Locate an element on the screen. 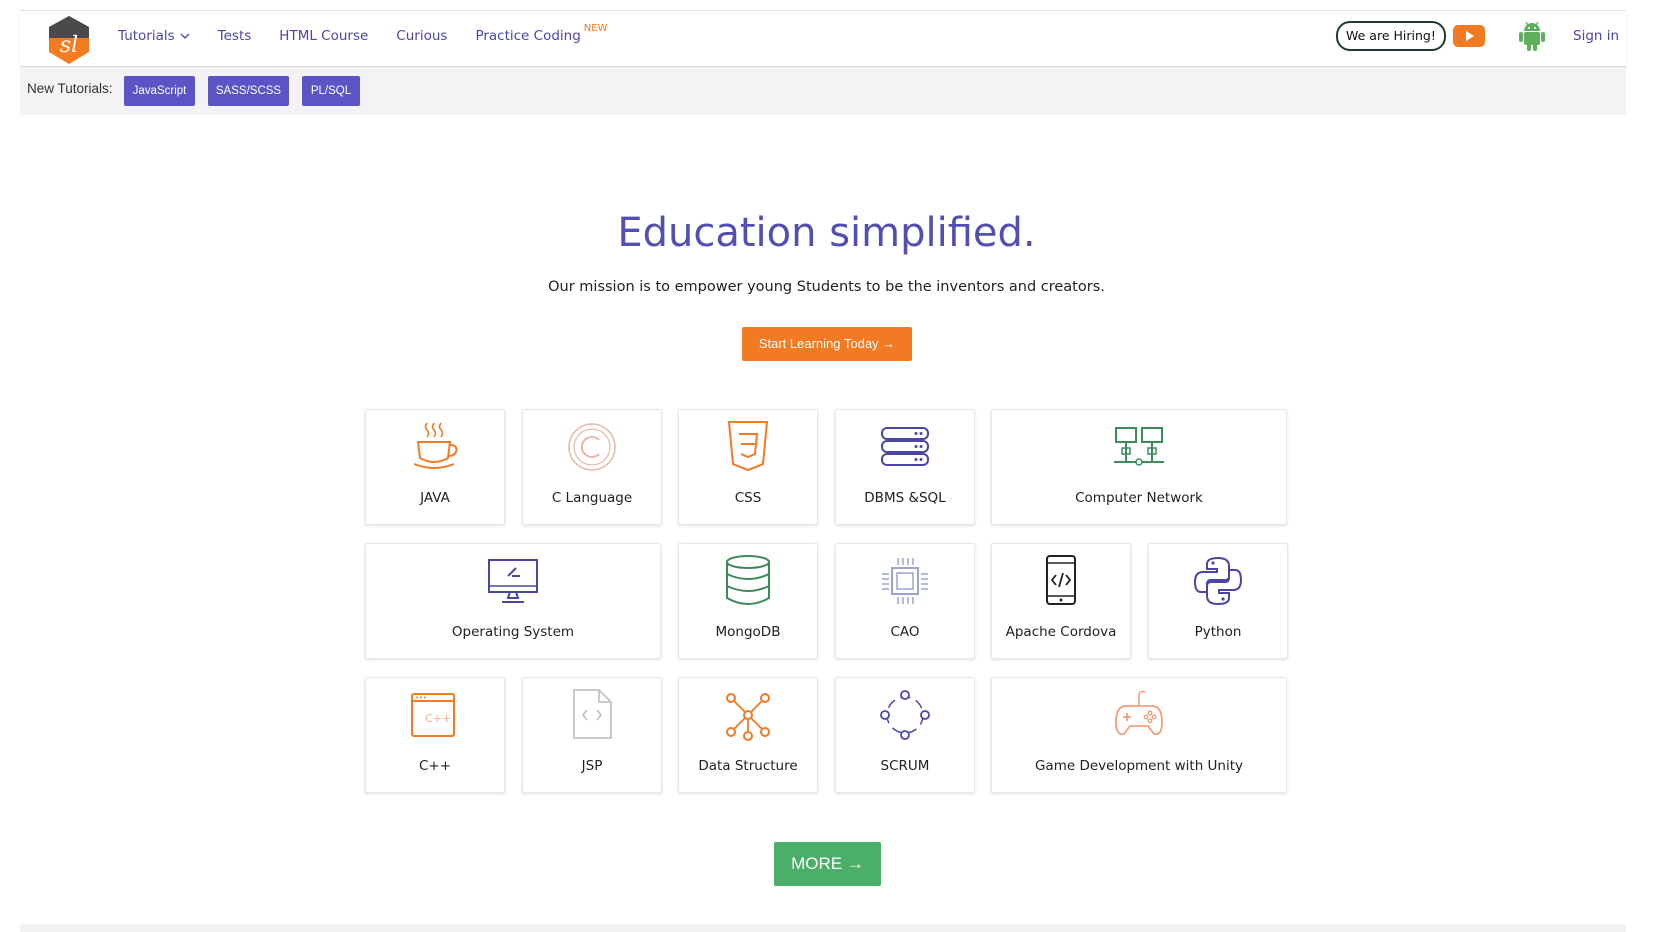 This screenshot has height=932, width=1674. course-card-operating-system: Operating System is located at coordinates (513, 601).